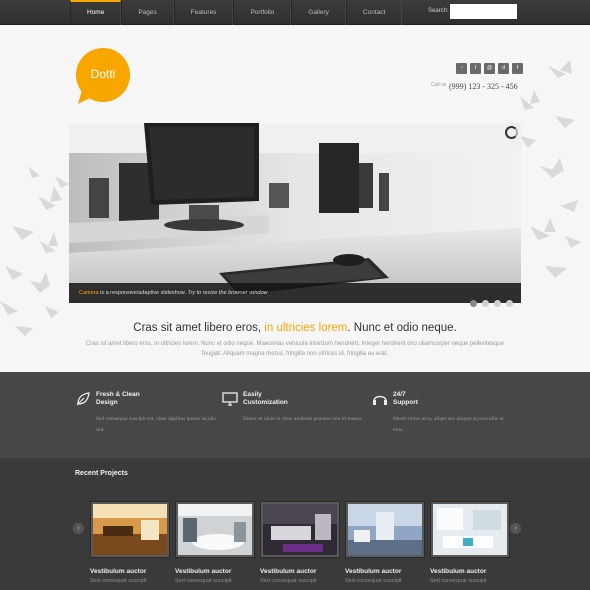 The width and height of the screenshot is (590, 590). Describe the element at coordinates (517, 68) in the screenshot. I see `facebook-icon: f` at that location.